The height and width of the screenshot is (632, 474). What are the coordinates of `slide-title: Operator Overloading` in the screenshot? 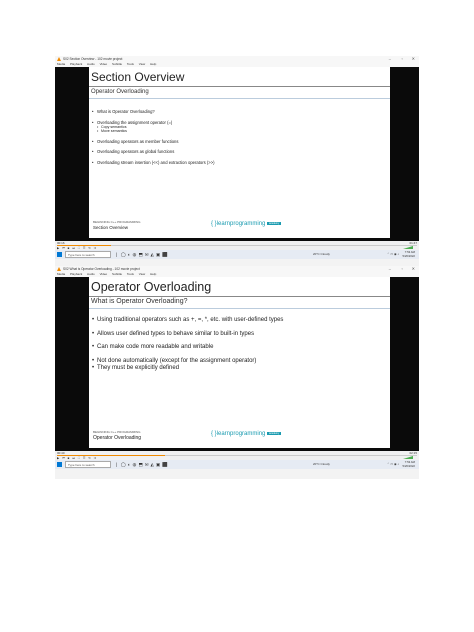 It's located at (151, 287).